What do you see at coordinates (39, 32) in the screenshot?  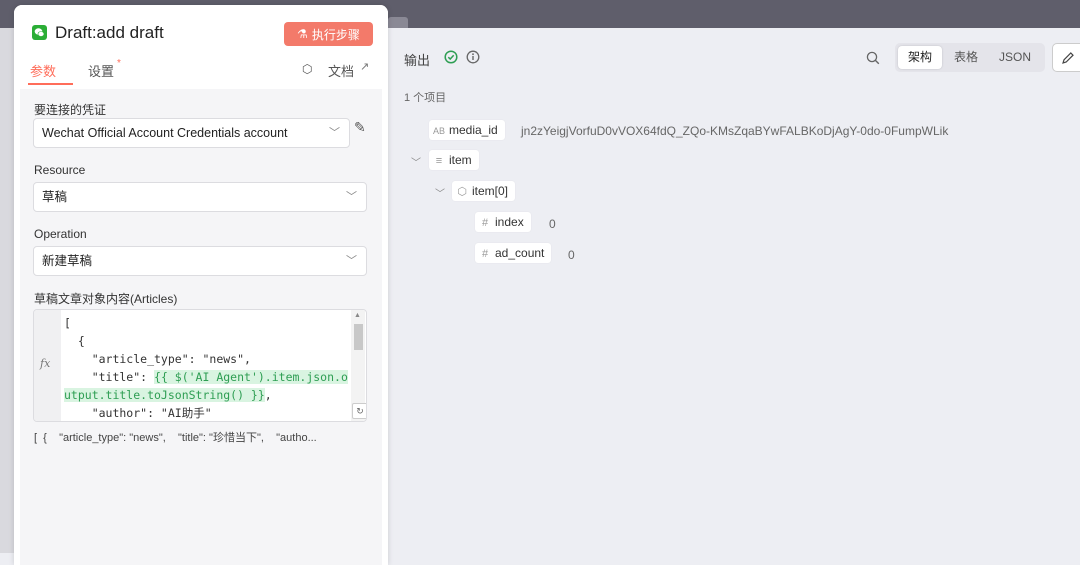 I see `wechat-icon` at bounding box center [39, 32].